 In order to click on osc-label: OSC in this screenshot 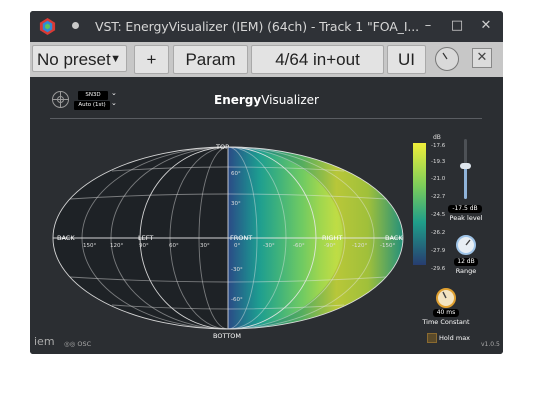, I will do `click(84, 344)`.